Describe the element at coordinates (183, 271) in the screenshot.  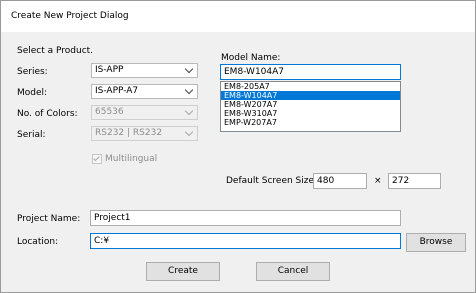
I see `create-button: Create` at that location.